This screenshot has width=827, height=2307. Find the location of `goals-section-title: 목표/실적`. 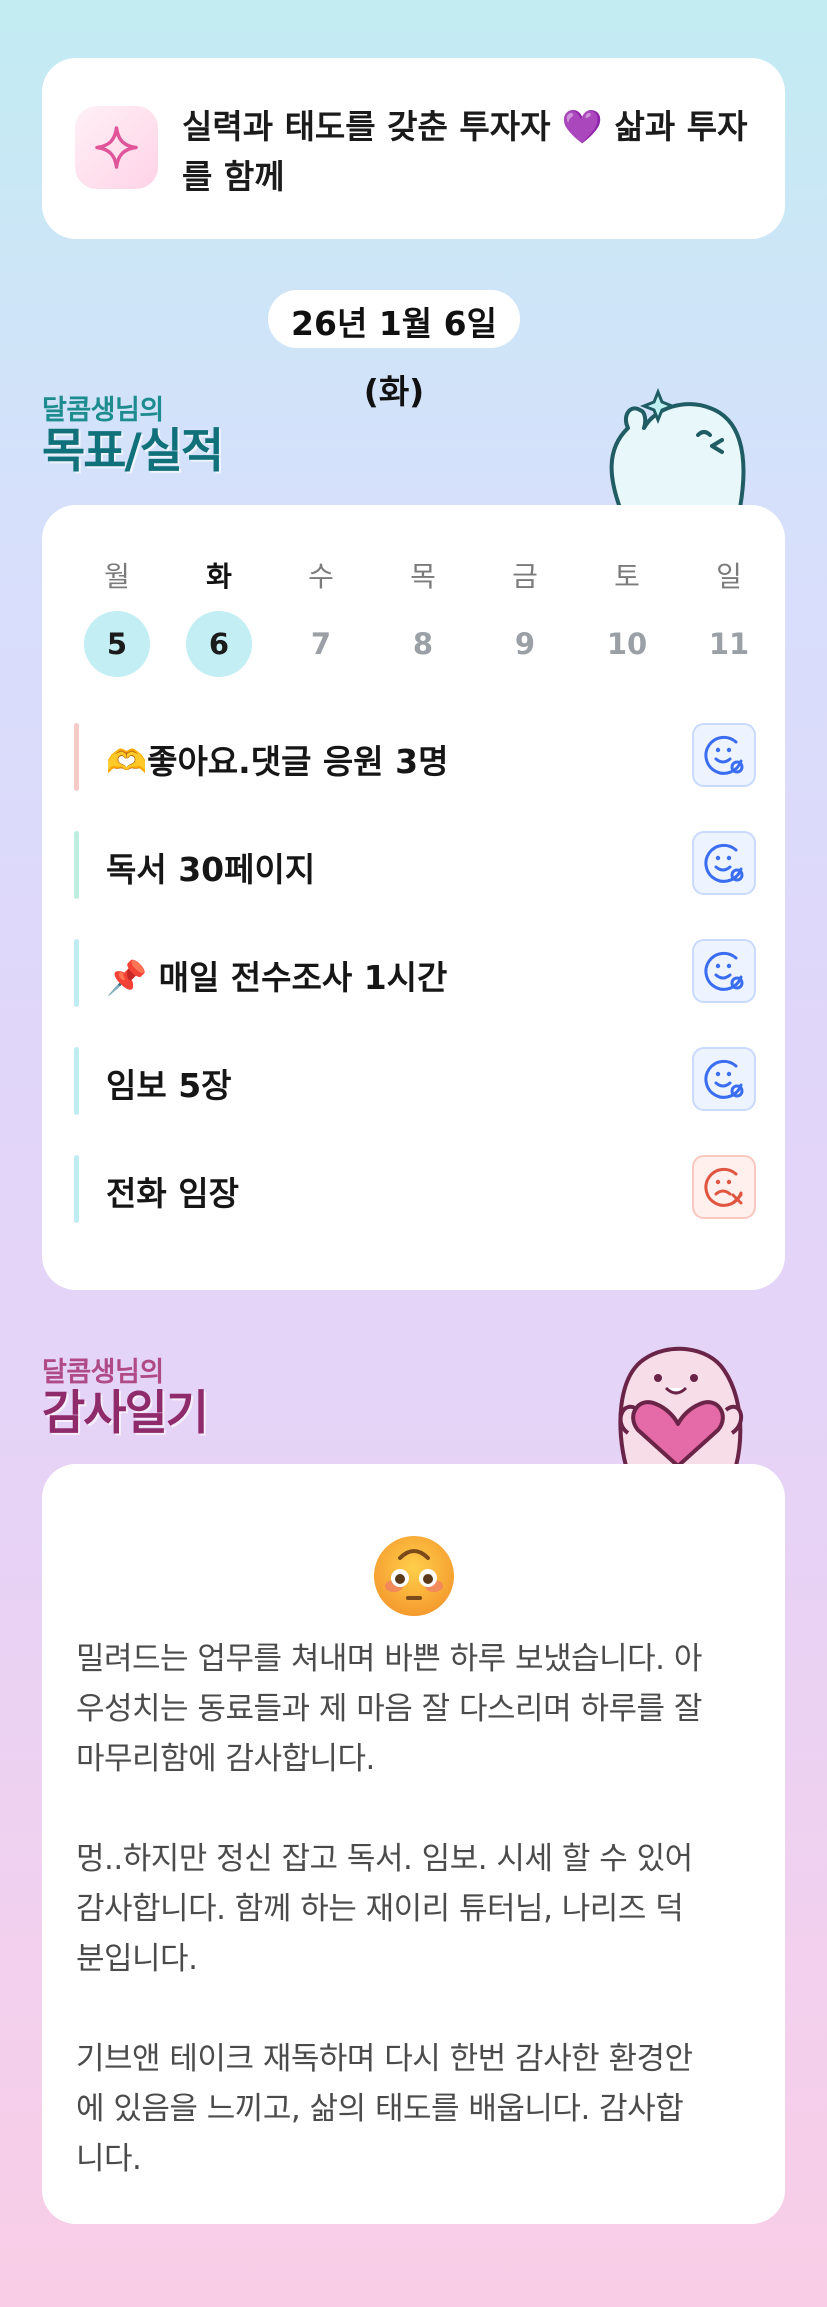

goals-section-title: 목표/실적 is located at coordinates (133, 451).